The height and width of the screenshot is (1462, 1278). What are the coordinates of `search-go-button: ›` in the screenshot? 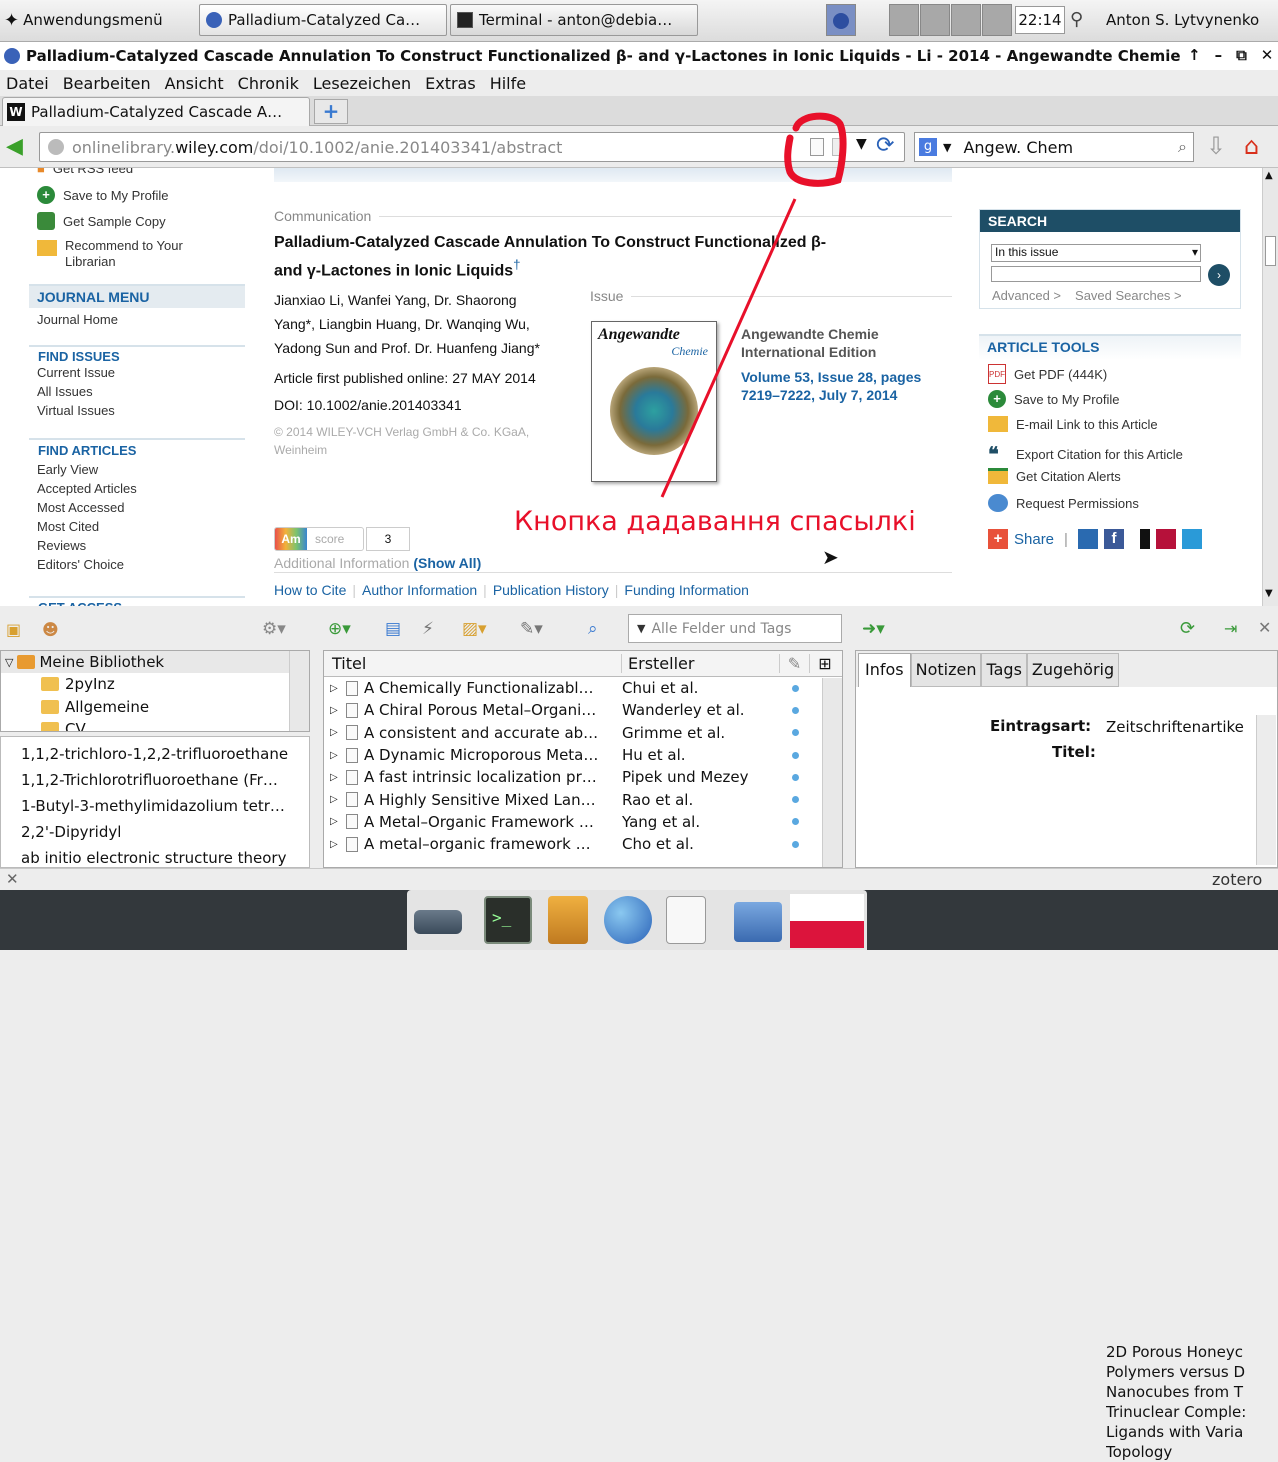 It's located at (1219, 275).